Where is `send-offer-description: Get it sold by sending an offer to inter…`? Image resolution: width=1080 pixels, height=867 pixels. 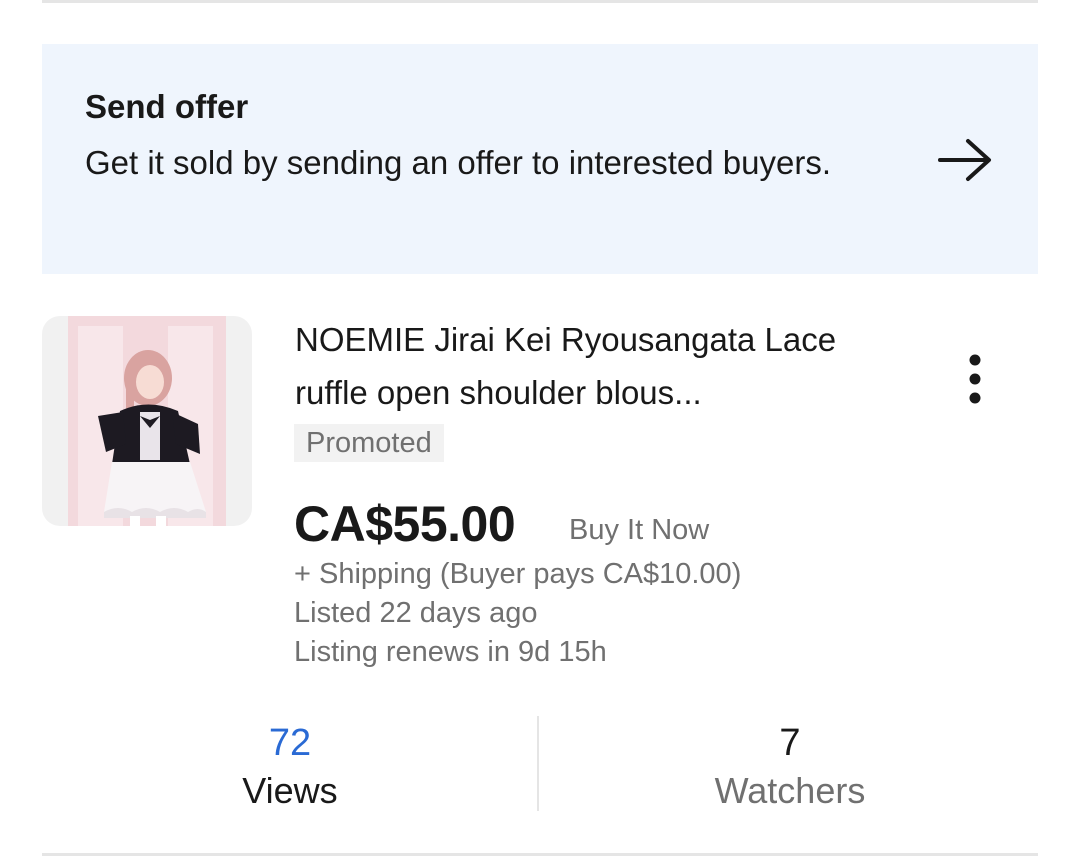
send-offer-description: Get it sold by sending an offer to inter… is located at coordinates (458, 162).